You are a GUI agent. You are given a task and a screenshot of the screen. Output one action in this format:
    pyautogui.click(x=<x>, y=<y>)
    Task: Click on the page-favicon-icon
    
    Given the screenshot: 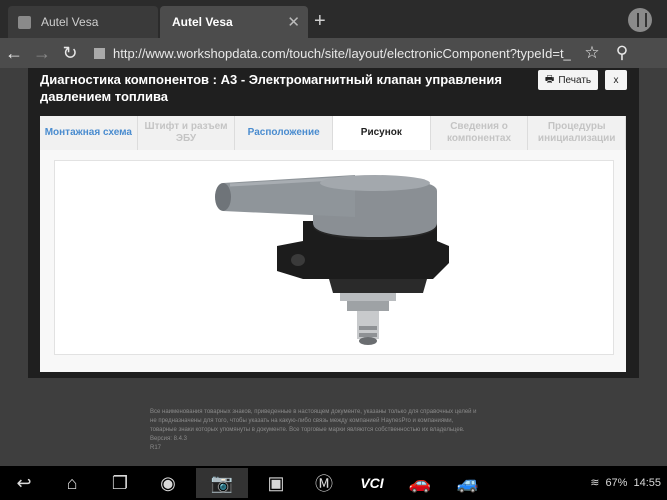 What is the action you would take?
    pyautogui.click(x=24, y=22)
    